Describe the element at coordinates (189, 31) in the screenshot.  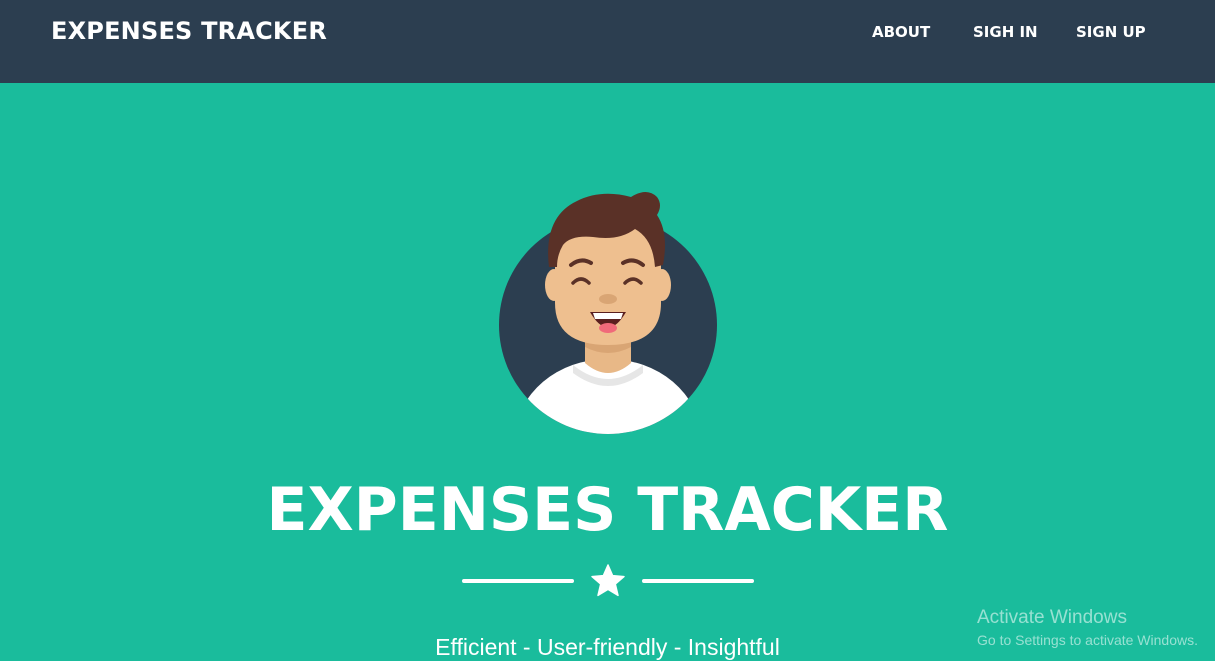
I see `navbar-brand: EXPENSES TRACKER` at that location.